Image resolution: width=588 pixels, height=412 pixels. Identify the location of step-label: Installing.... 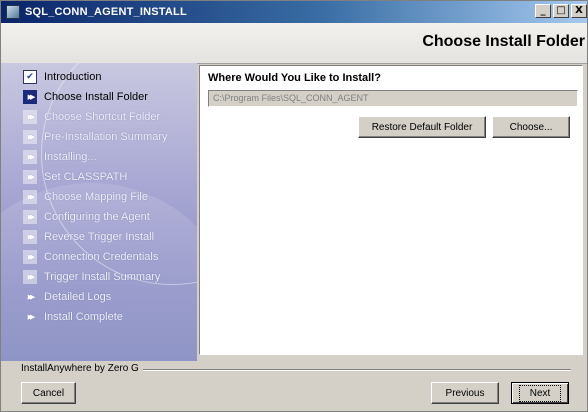
(70, 157).